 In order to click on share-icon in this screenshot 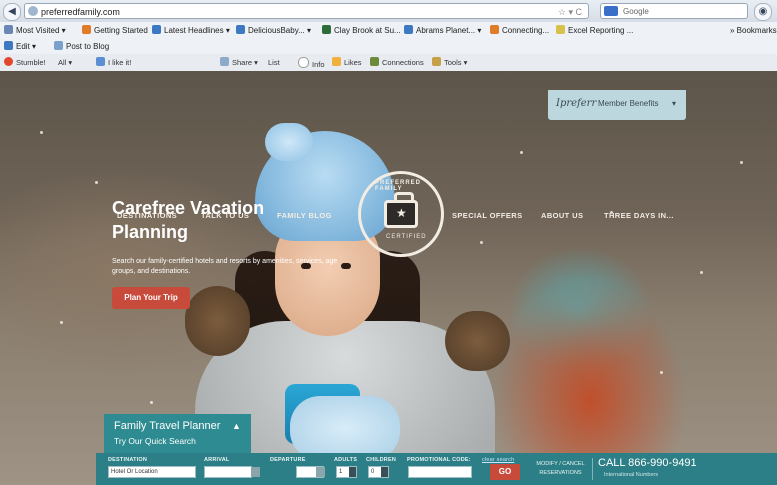, I will do `click(224, 61)`.